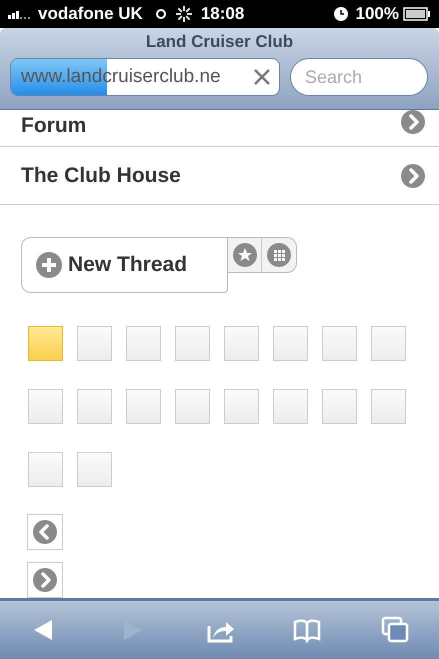 The height and width of the screenshot is (659, 439). What do you see at coordinates (101, 175) in the screenshot?
I see `menu-label: The Club House` at bounding box center [101, 175].